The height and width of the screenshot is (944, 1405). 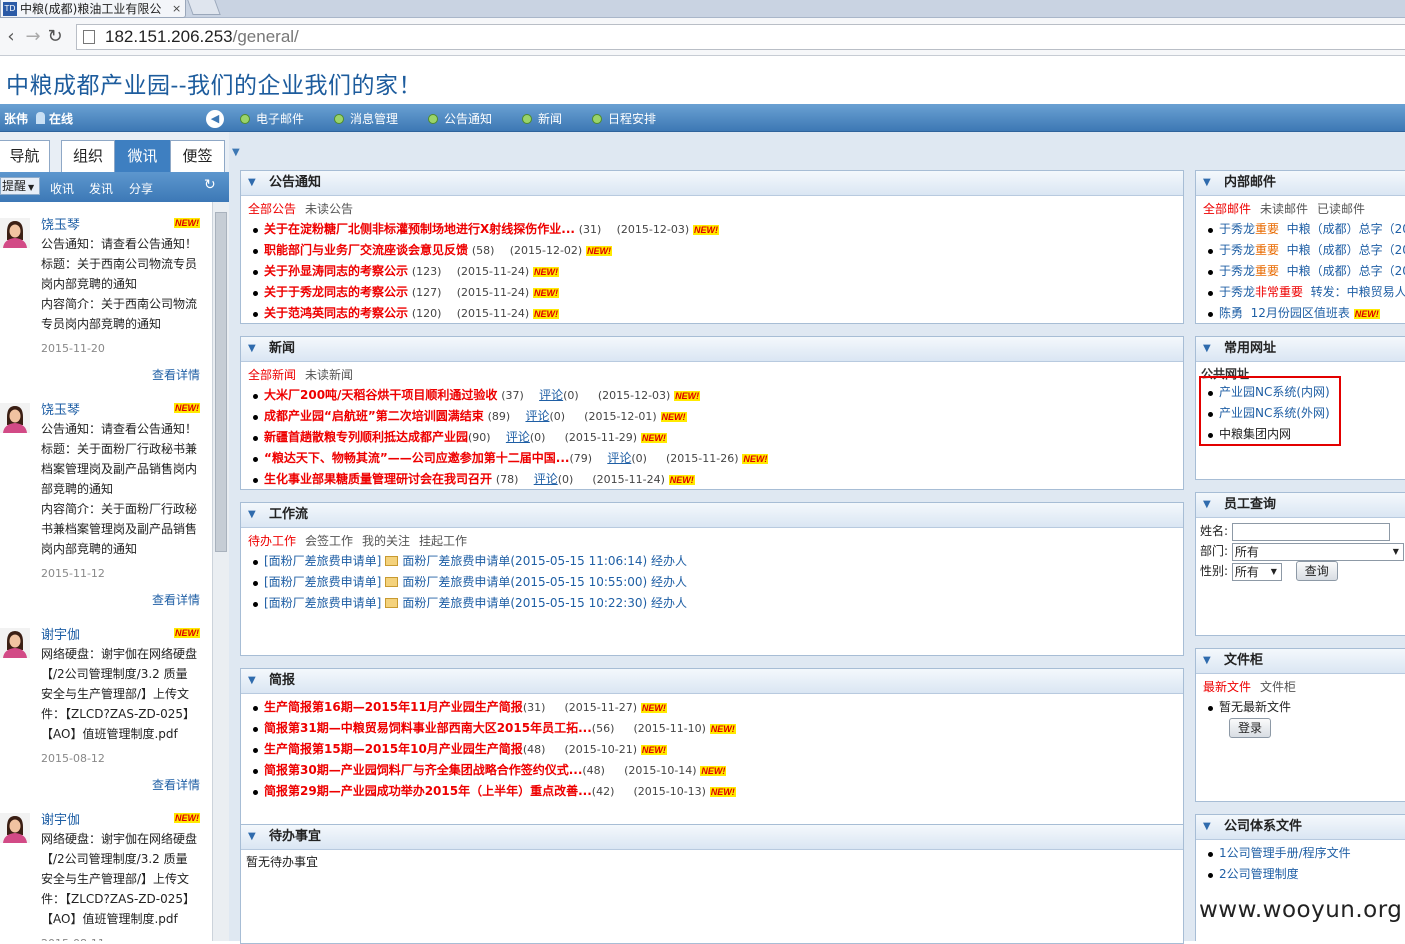 I want to click on panel-header: ▼ 常用网址, so click(x=1300, y=349).